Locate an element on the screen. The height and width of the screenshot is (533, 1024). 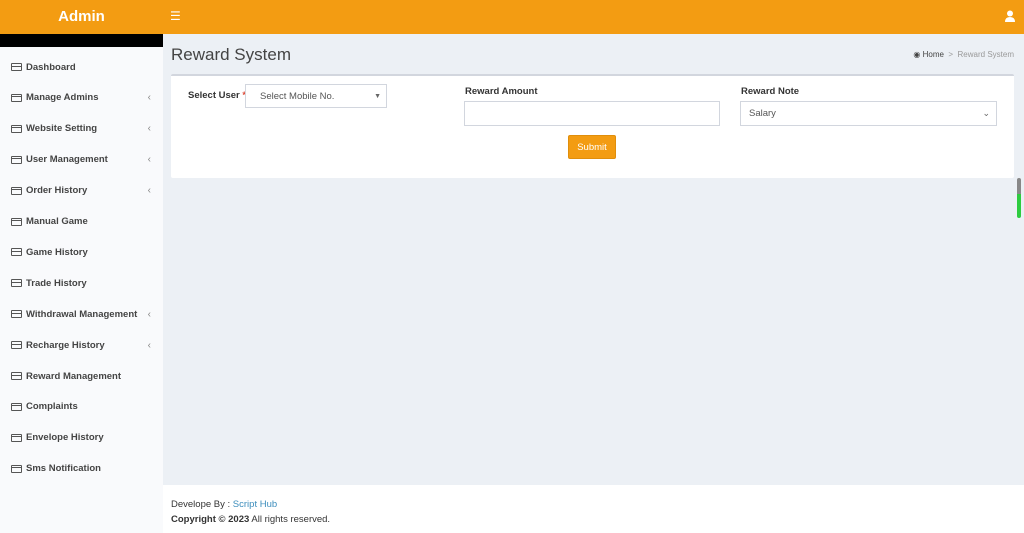
sidebar-item-label: Recharge History is located at coordinates (65, 345).